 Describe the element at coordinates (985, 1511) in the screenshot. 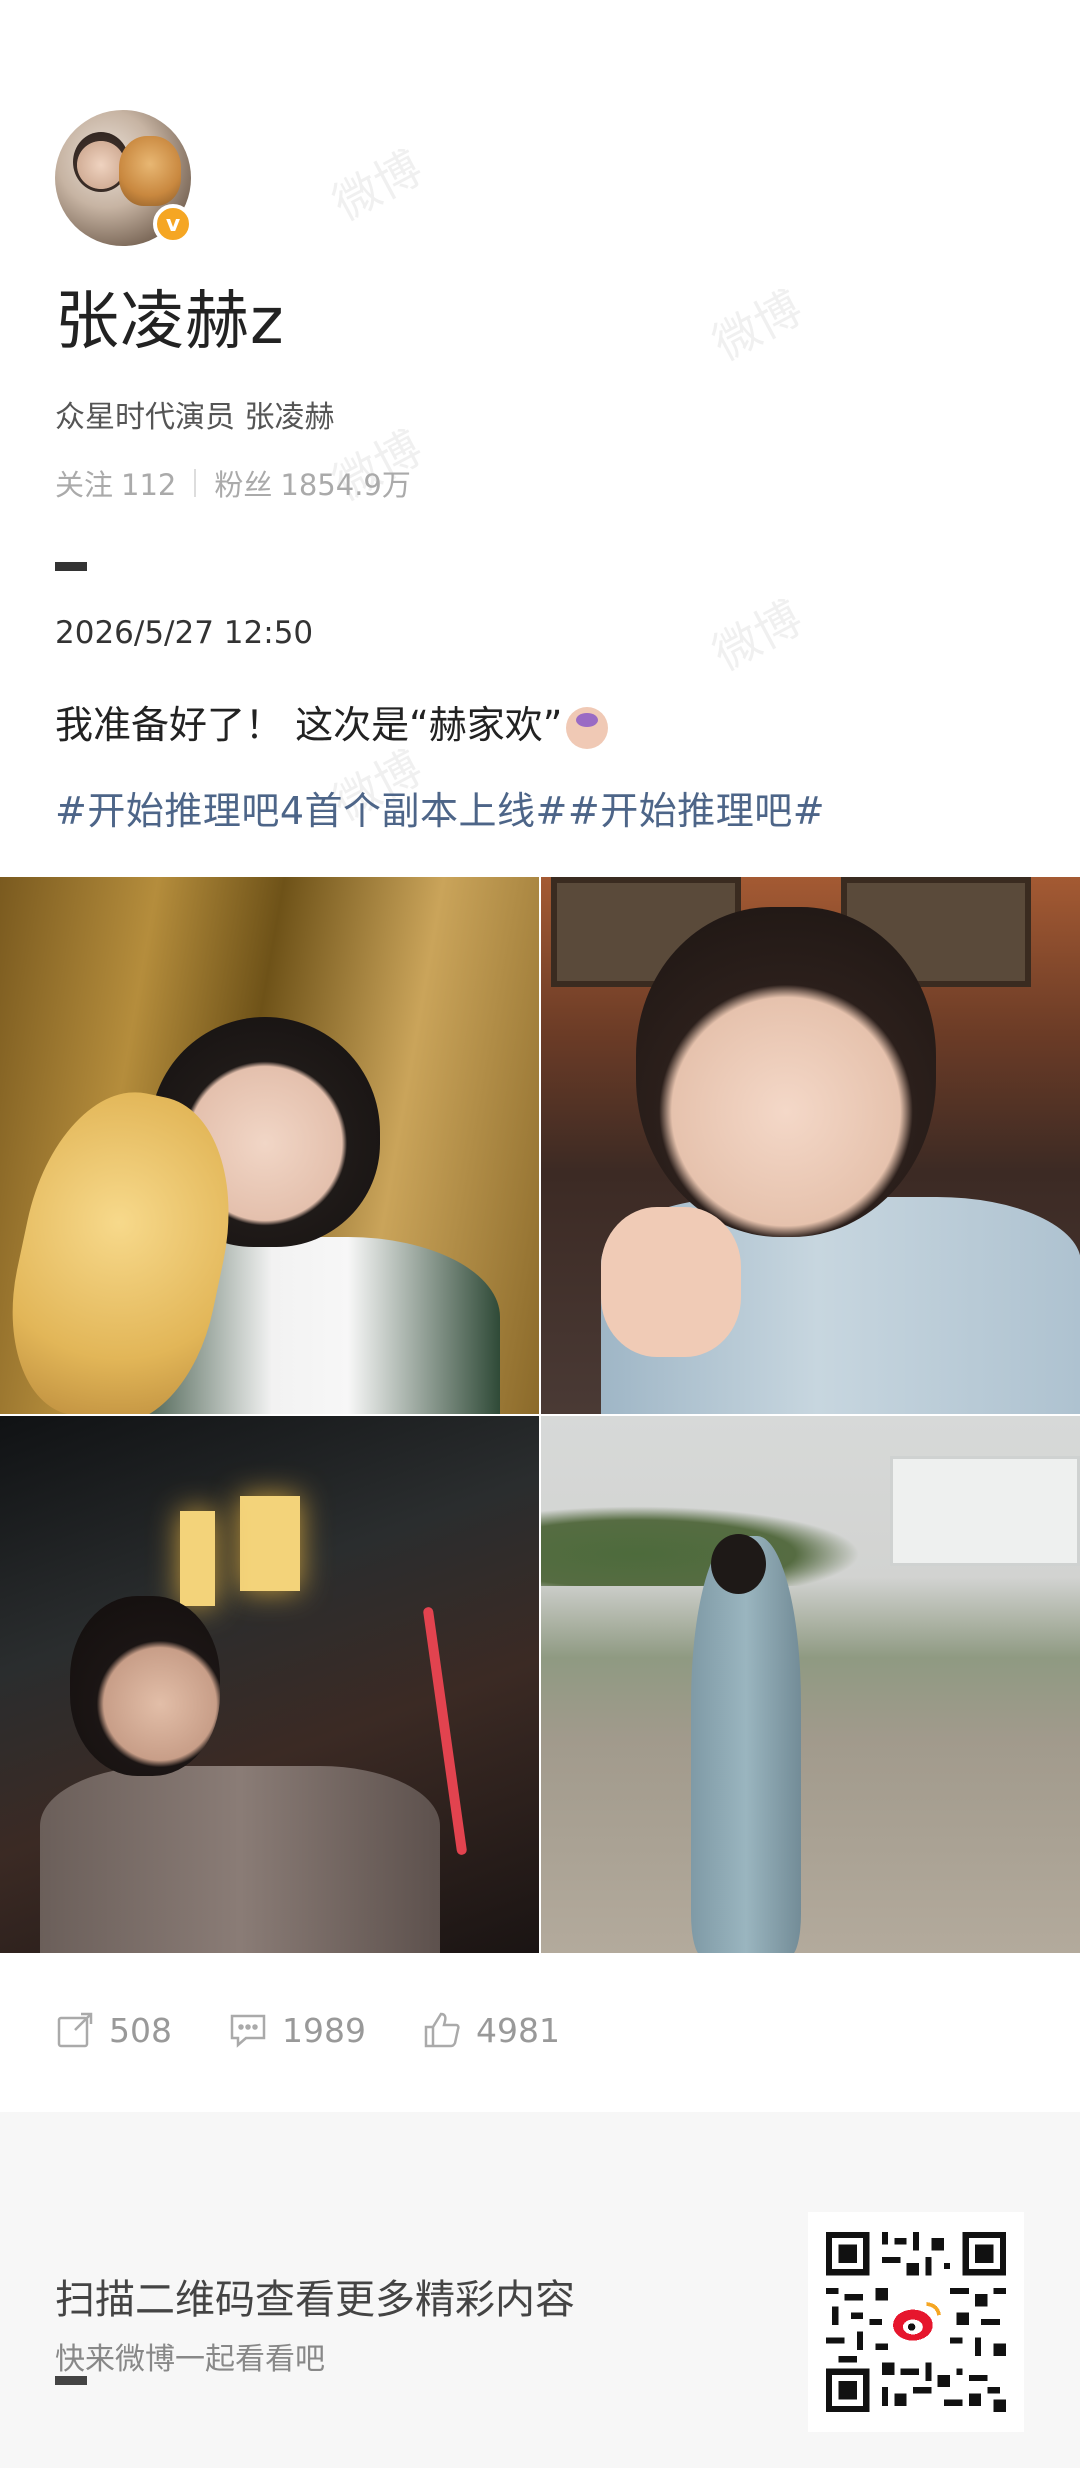

I see `photo-building` at that location.